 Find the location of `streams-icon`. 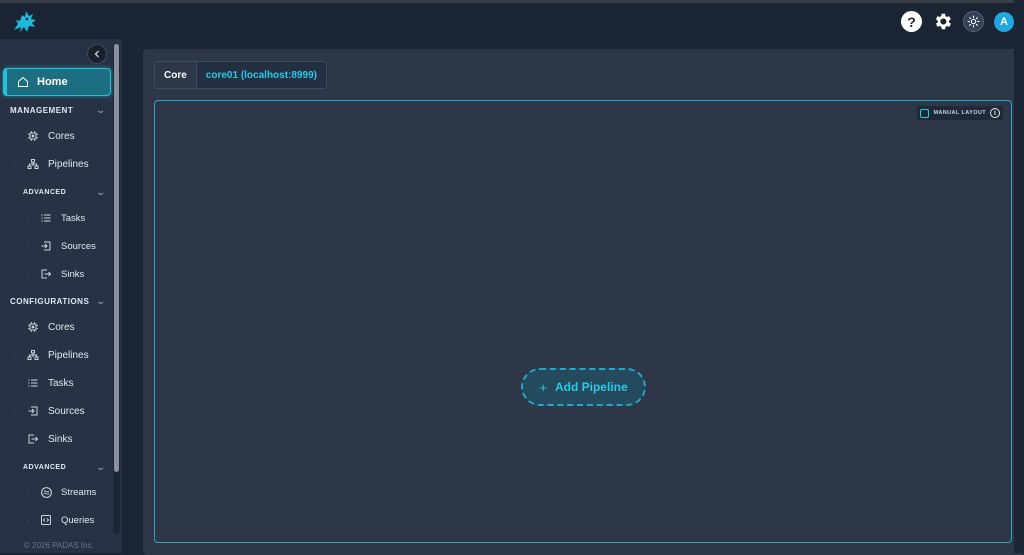

streams-icon is located at coordinates (46, 492).